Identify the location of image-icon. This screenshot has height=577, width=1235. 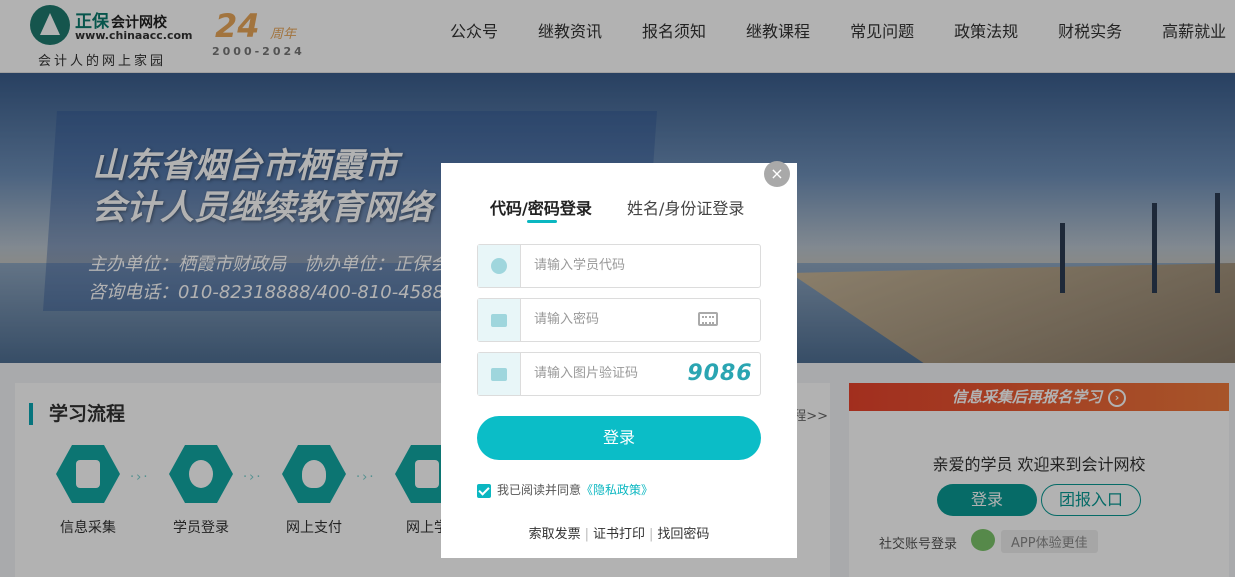
(499, 374).